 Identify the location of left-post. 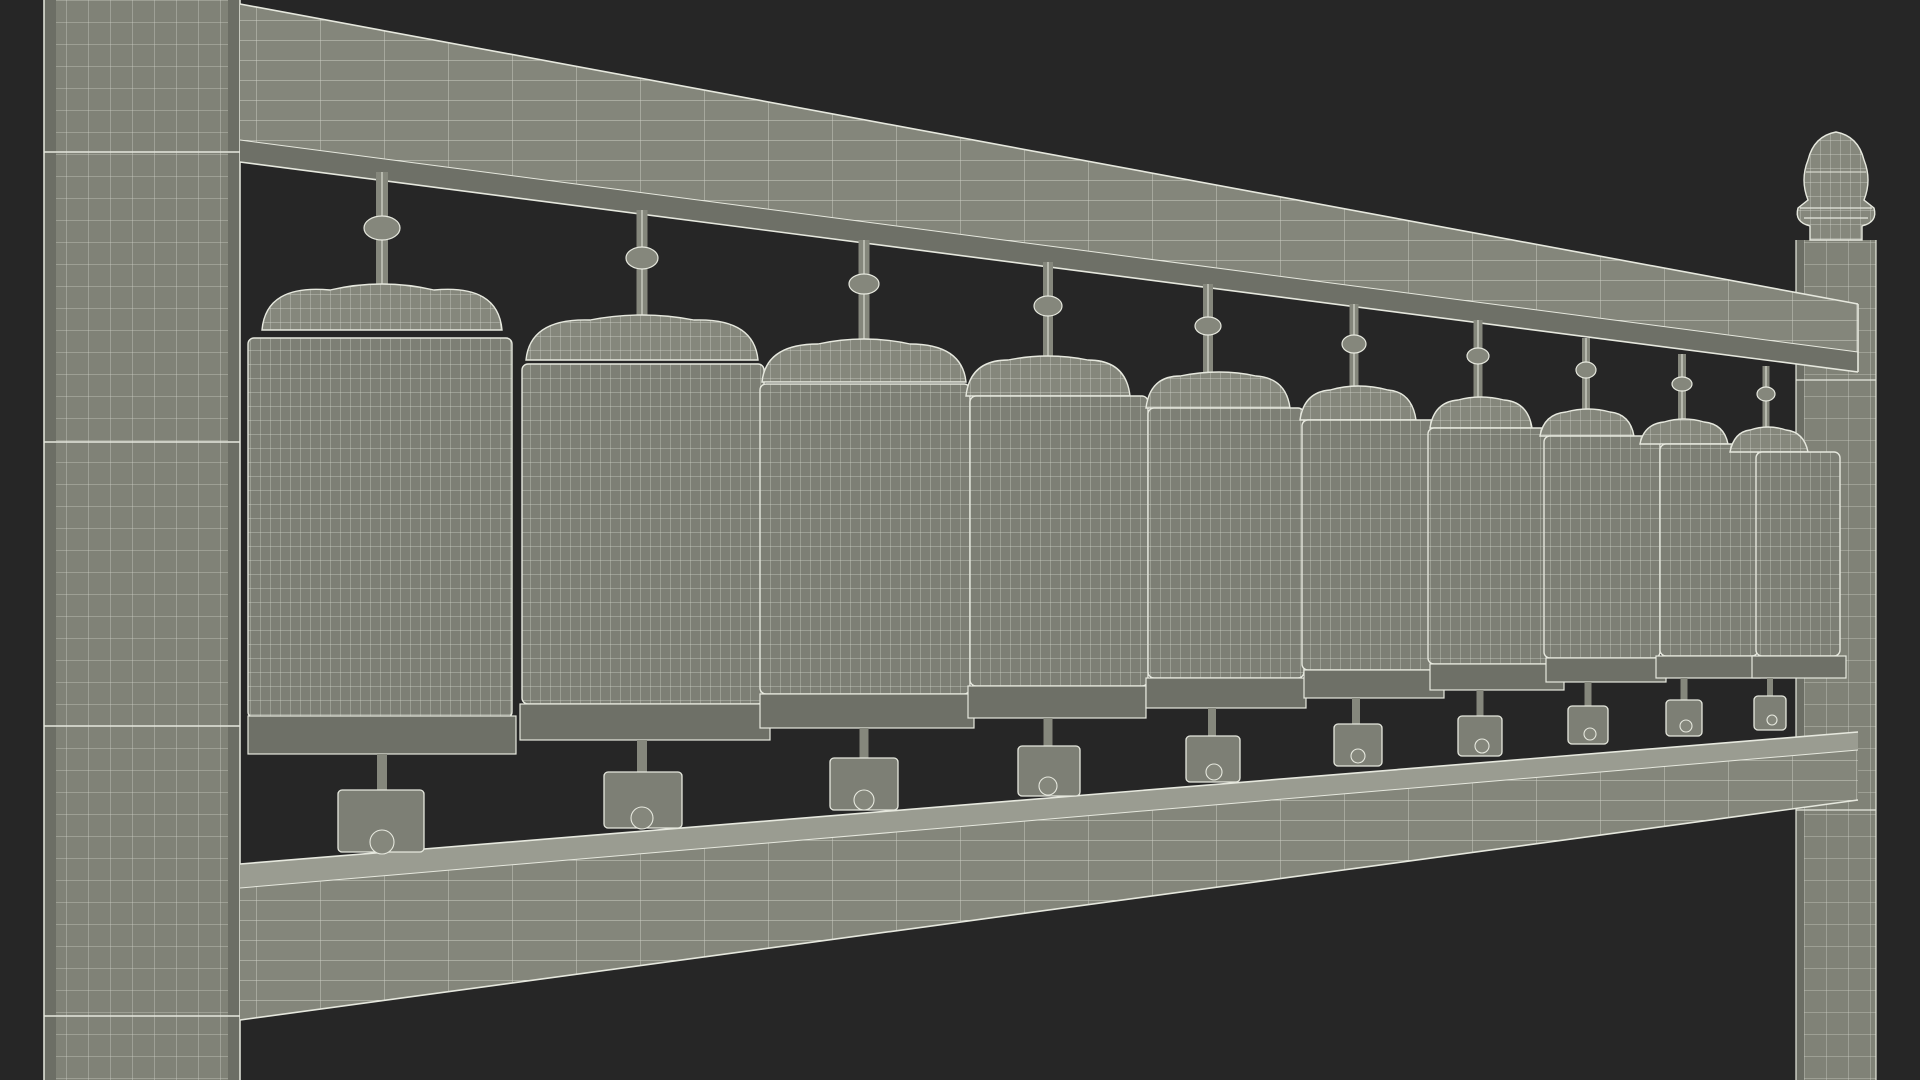
(142, 540).